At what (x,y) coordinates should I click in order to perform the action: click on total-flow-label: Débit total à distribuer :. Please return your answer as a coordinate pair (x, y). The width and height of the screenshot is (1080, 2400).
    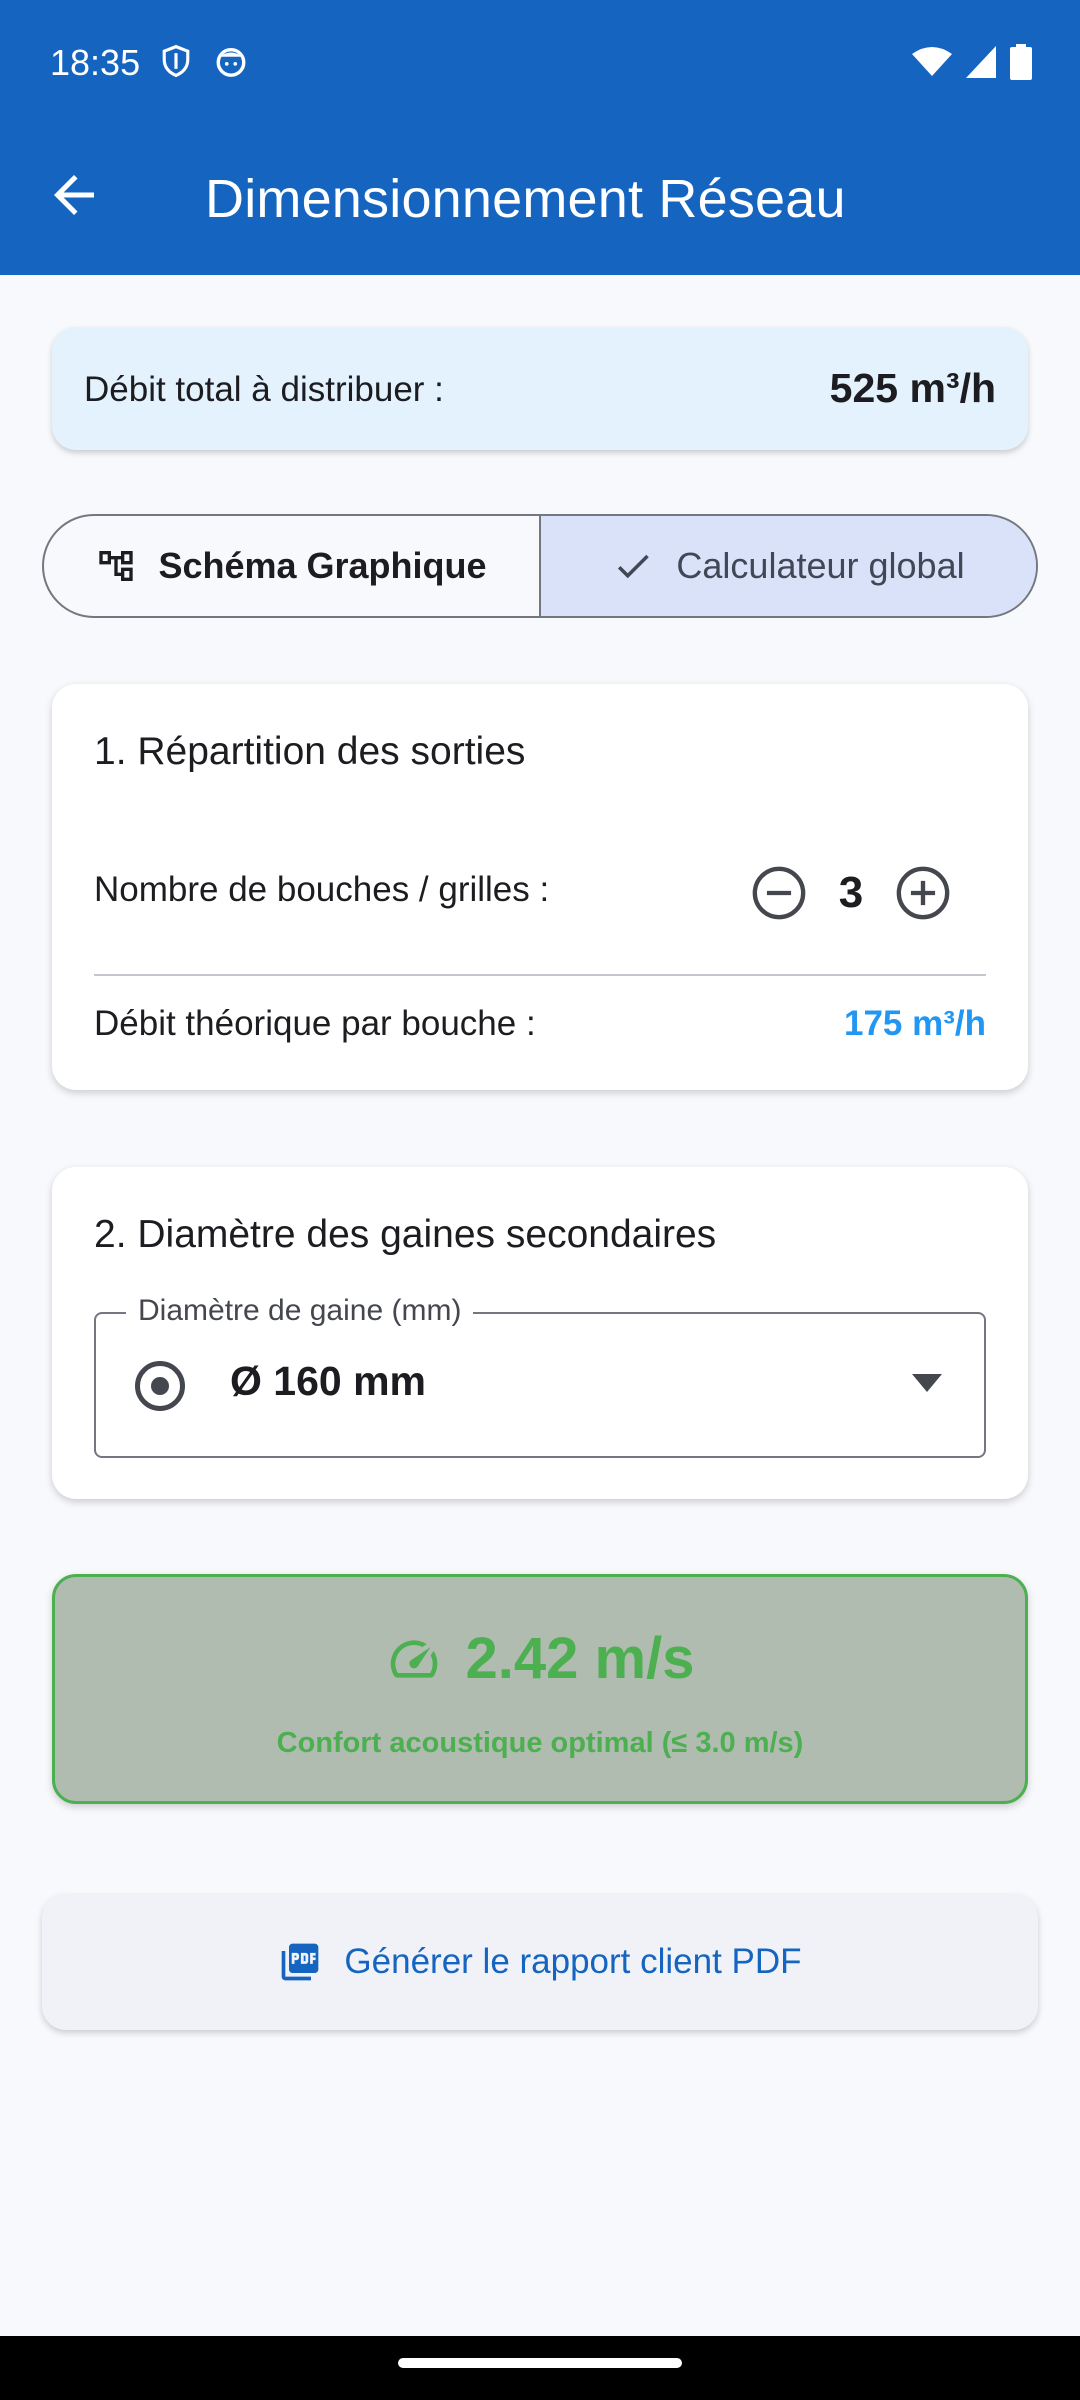
    Looking at the image, I should click on (264, 389).